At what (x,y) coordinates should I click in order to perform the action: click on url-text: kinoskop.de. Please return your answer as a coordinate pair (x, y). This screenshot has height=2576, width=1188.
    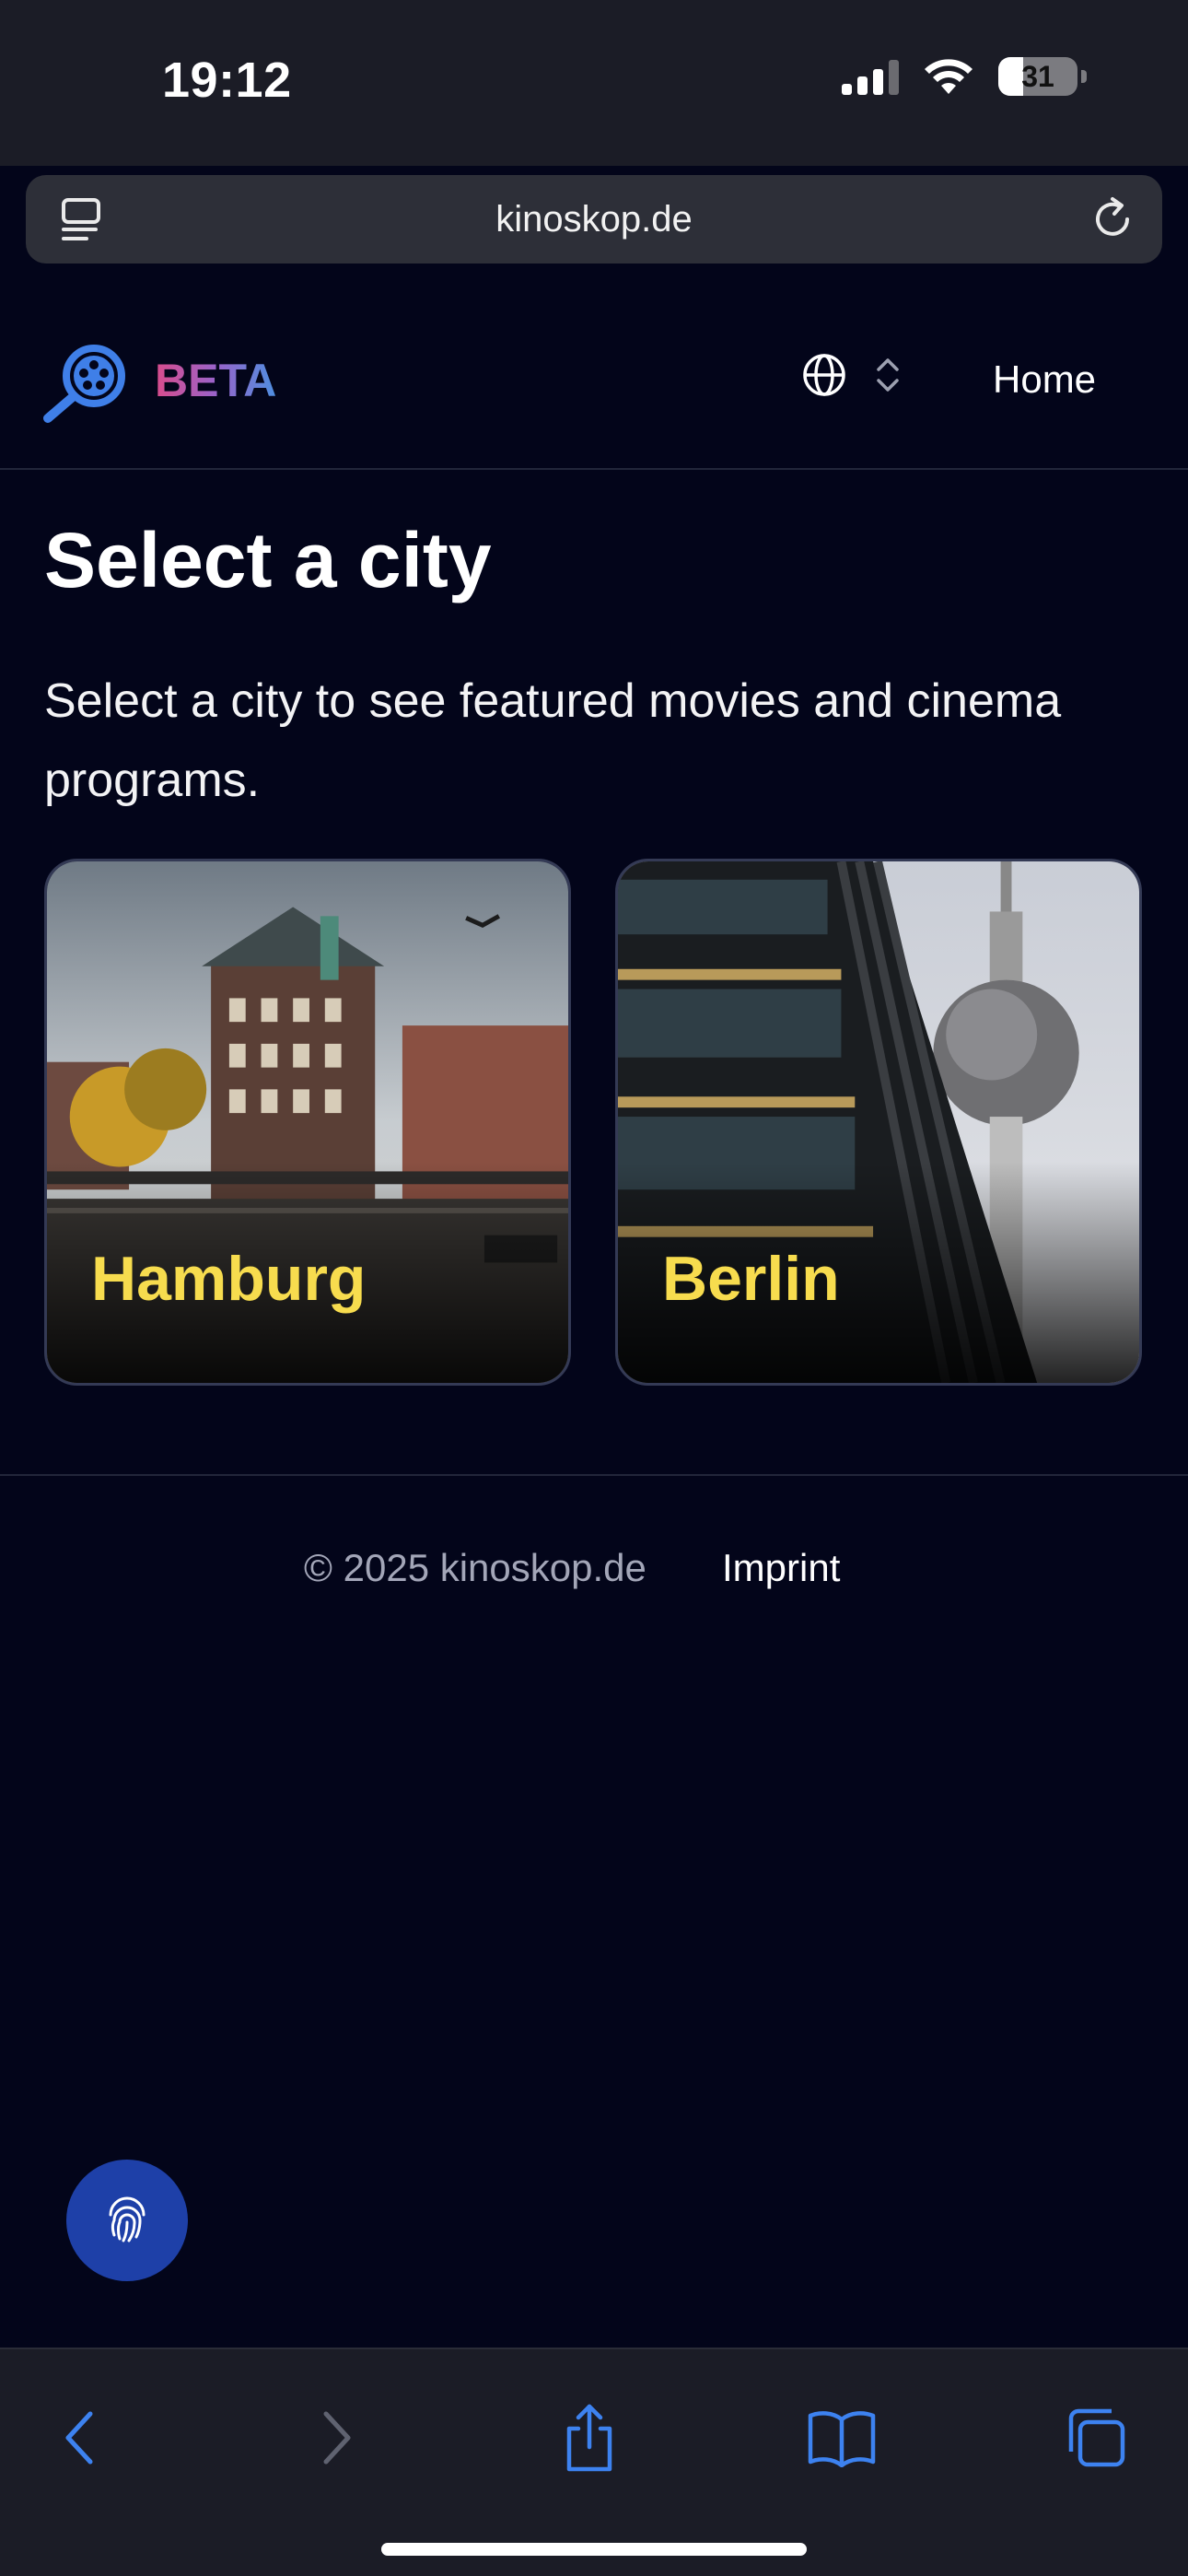
    Looking at the image, I should click on (594, 219).